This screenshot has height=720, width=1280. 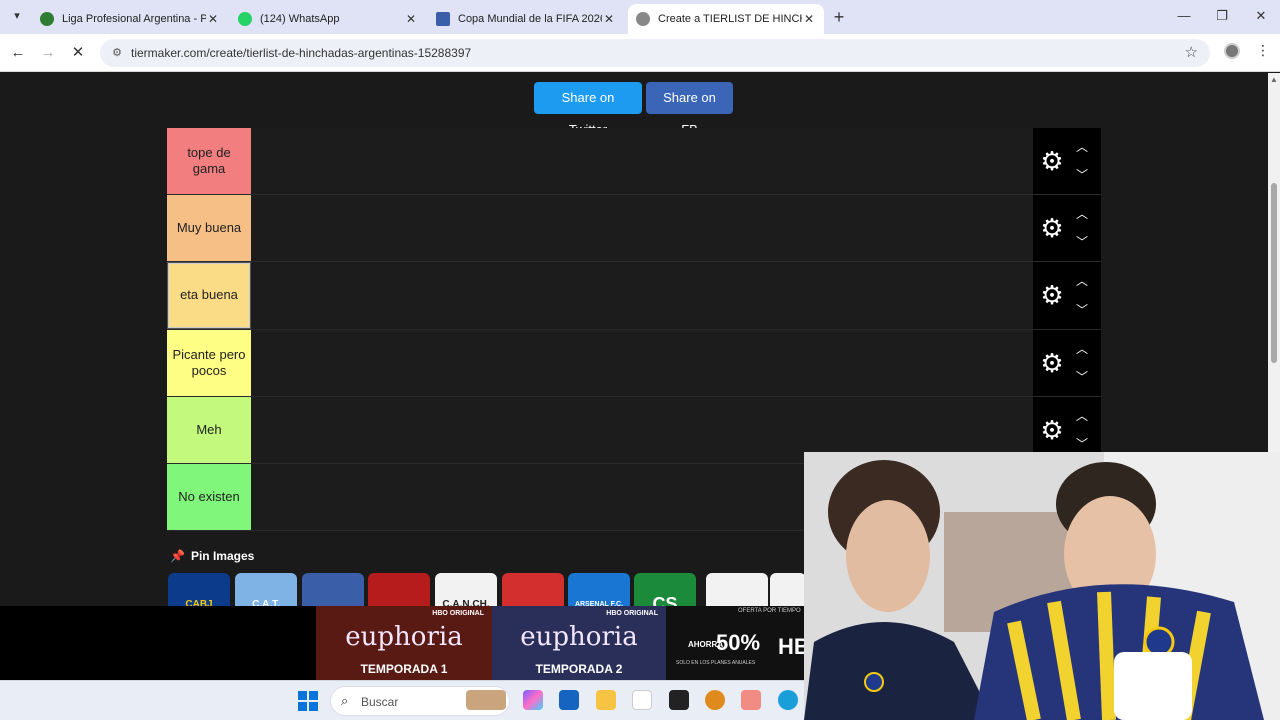 I want to click on tab-tiermaker: Create a TIERLIST DE HINCHAD ✕, so click(x=726, y=19).